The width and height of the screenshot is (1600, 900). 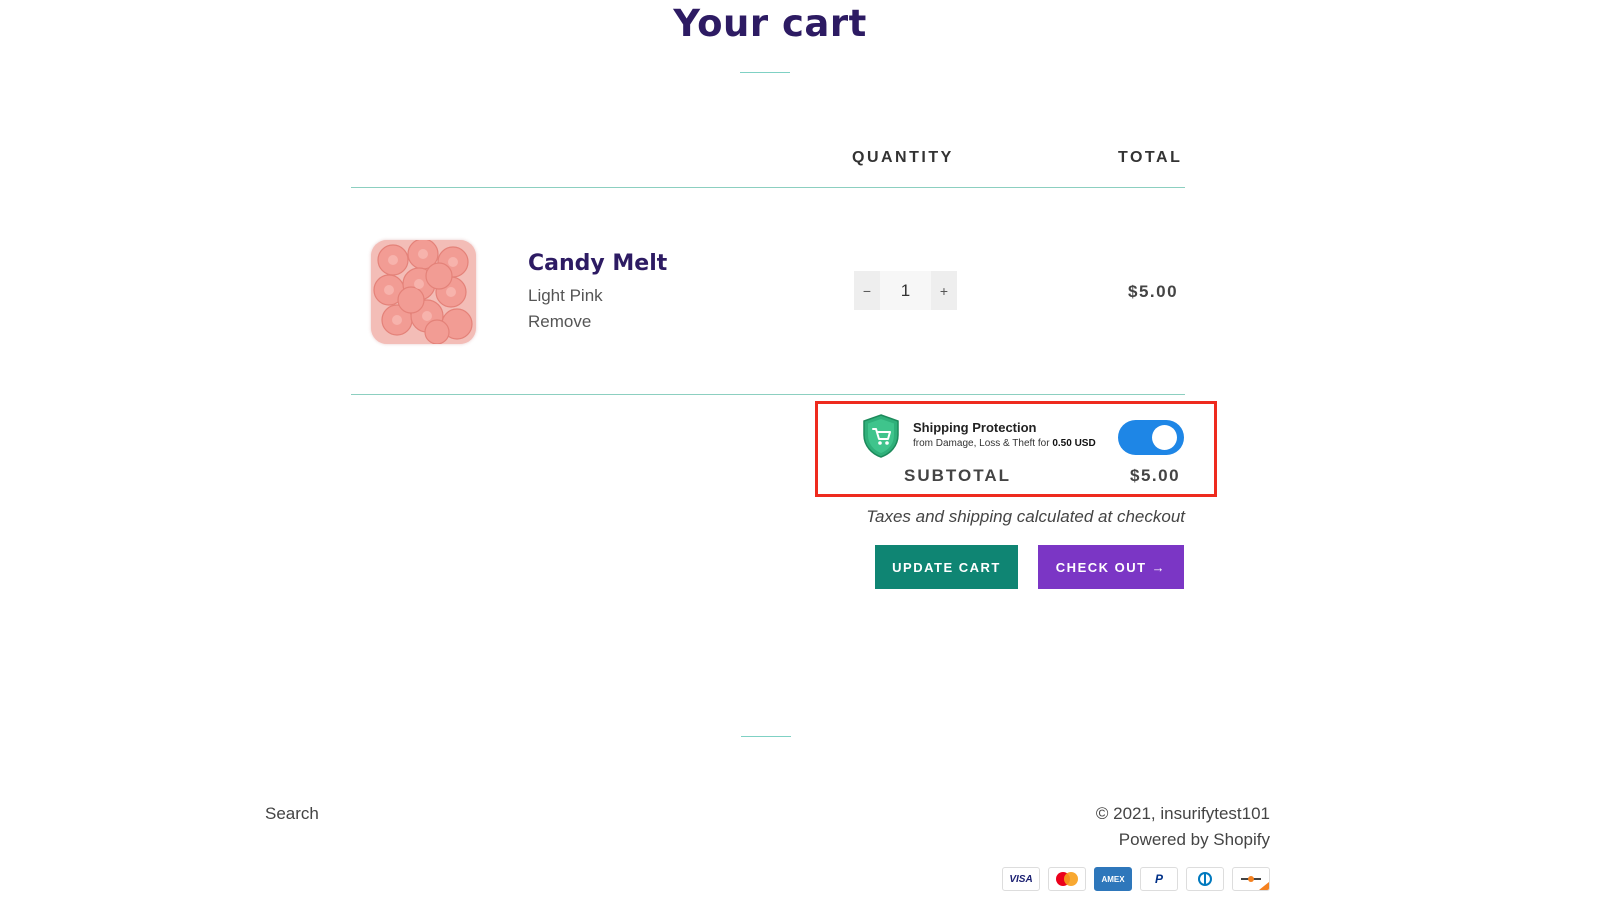 What do you see at coordinates (770, 23) in the screenshot?
I see `page-title: Your cart` at bounding box center [770, 23].